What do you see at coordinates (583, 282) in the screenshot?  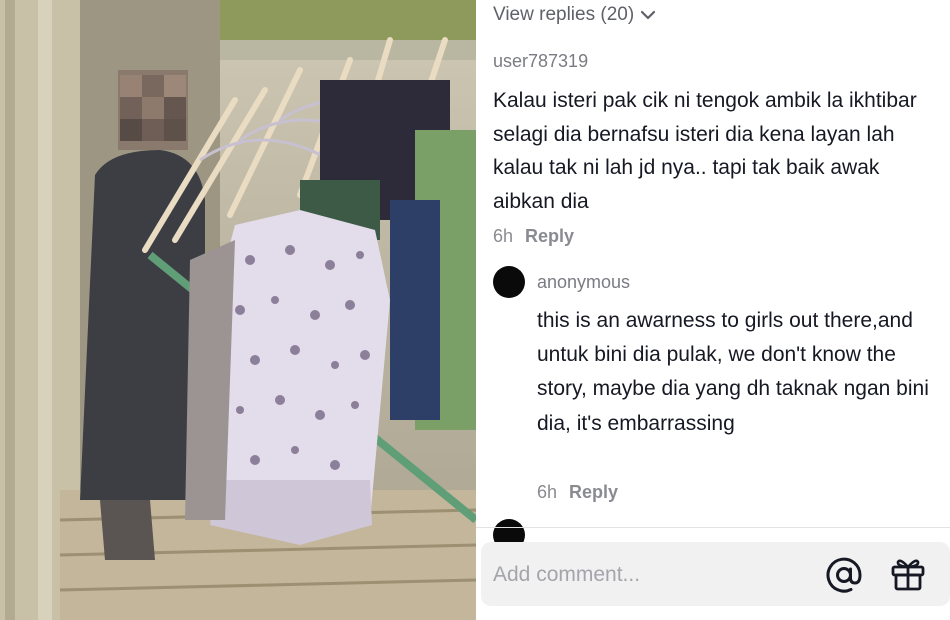 I see `reply-username: anonymous` at bounding box center [583, 282].